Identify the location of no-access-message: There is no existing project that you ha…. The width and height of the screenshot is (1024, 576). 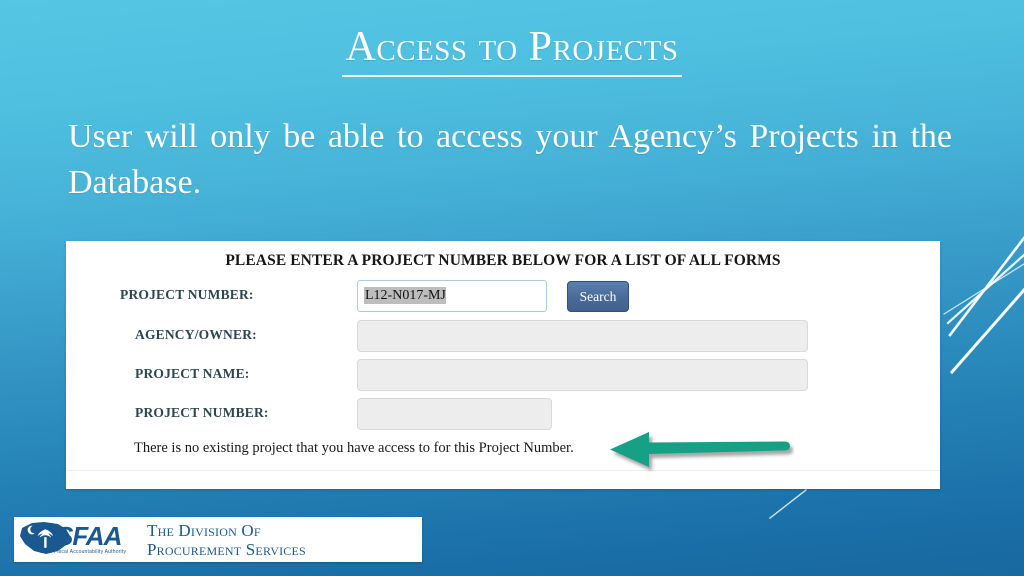
(354, 448).